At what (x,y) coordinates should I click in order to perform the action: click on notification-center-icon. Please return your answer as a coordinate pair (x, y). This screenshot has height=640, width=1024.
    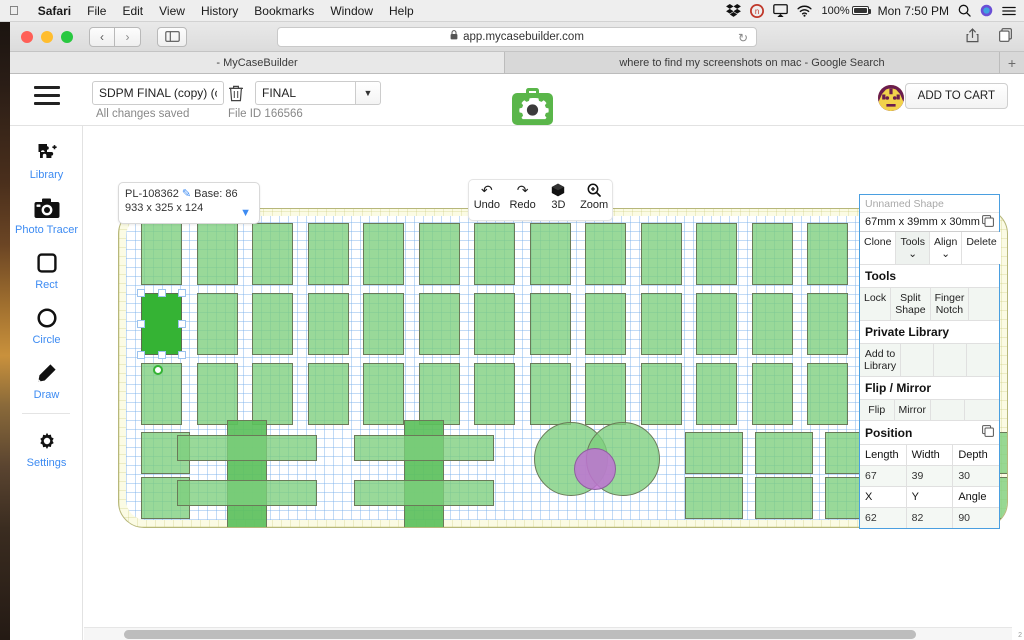
    Looking at the image, I should click on (1009, 11).